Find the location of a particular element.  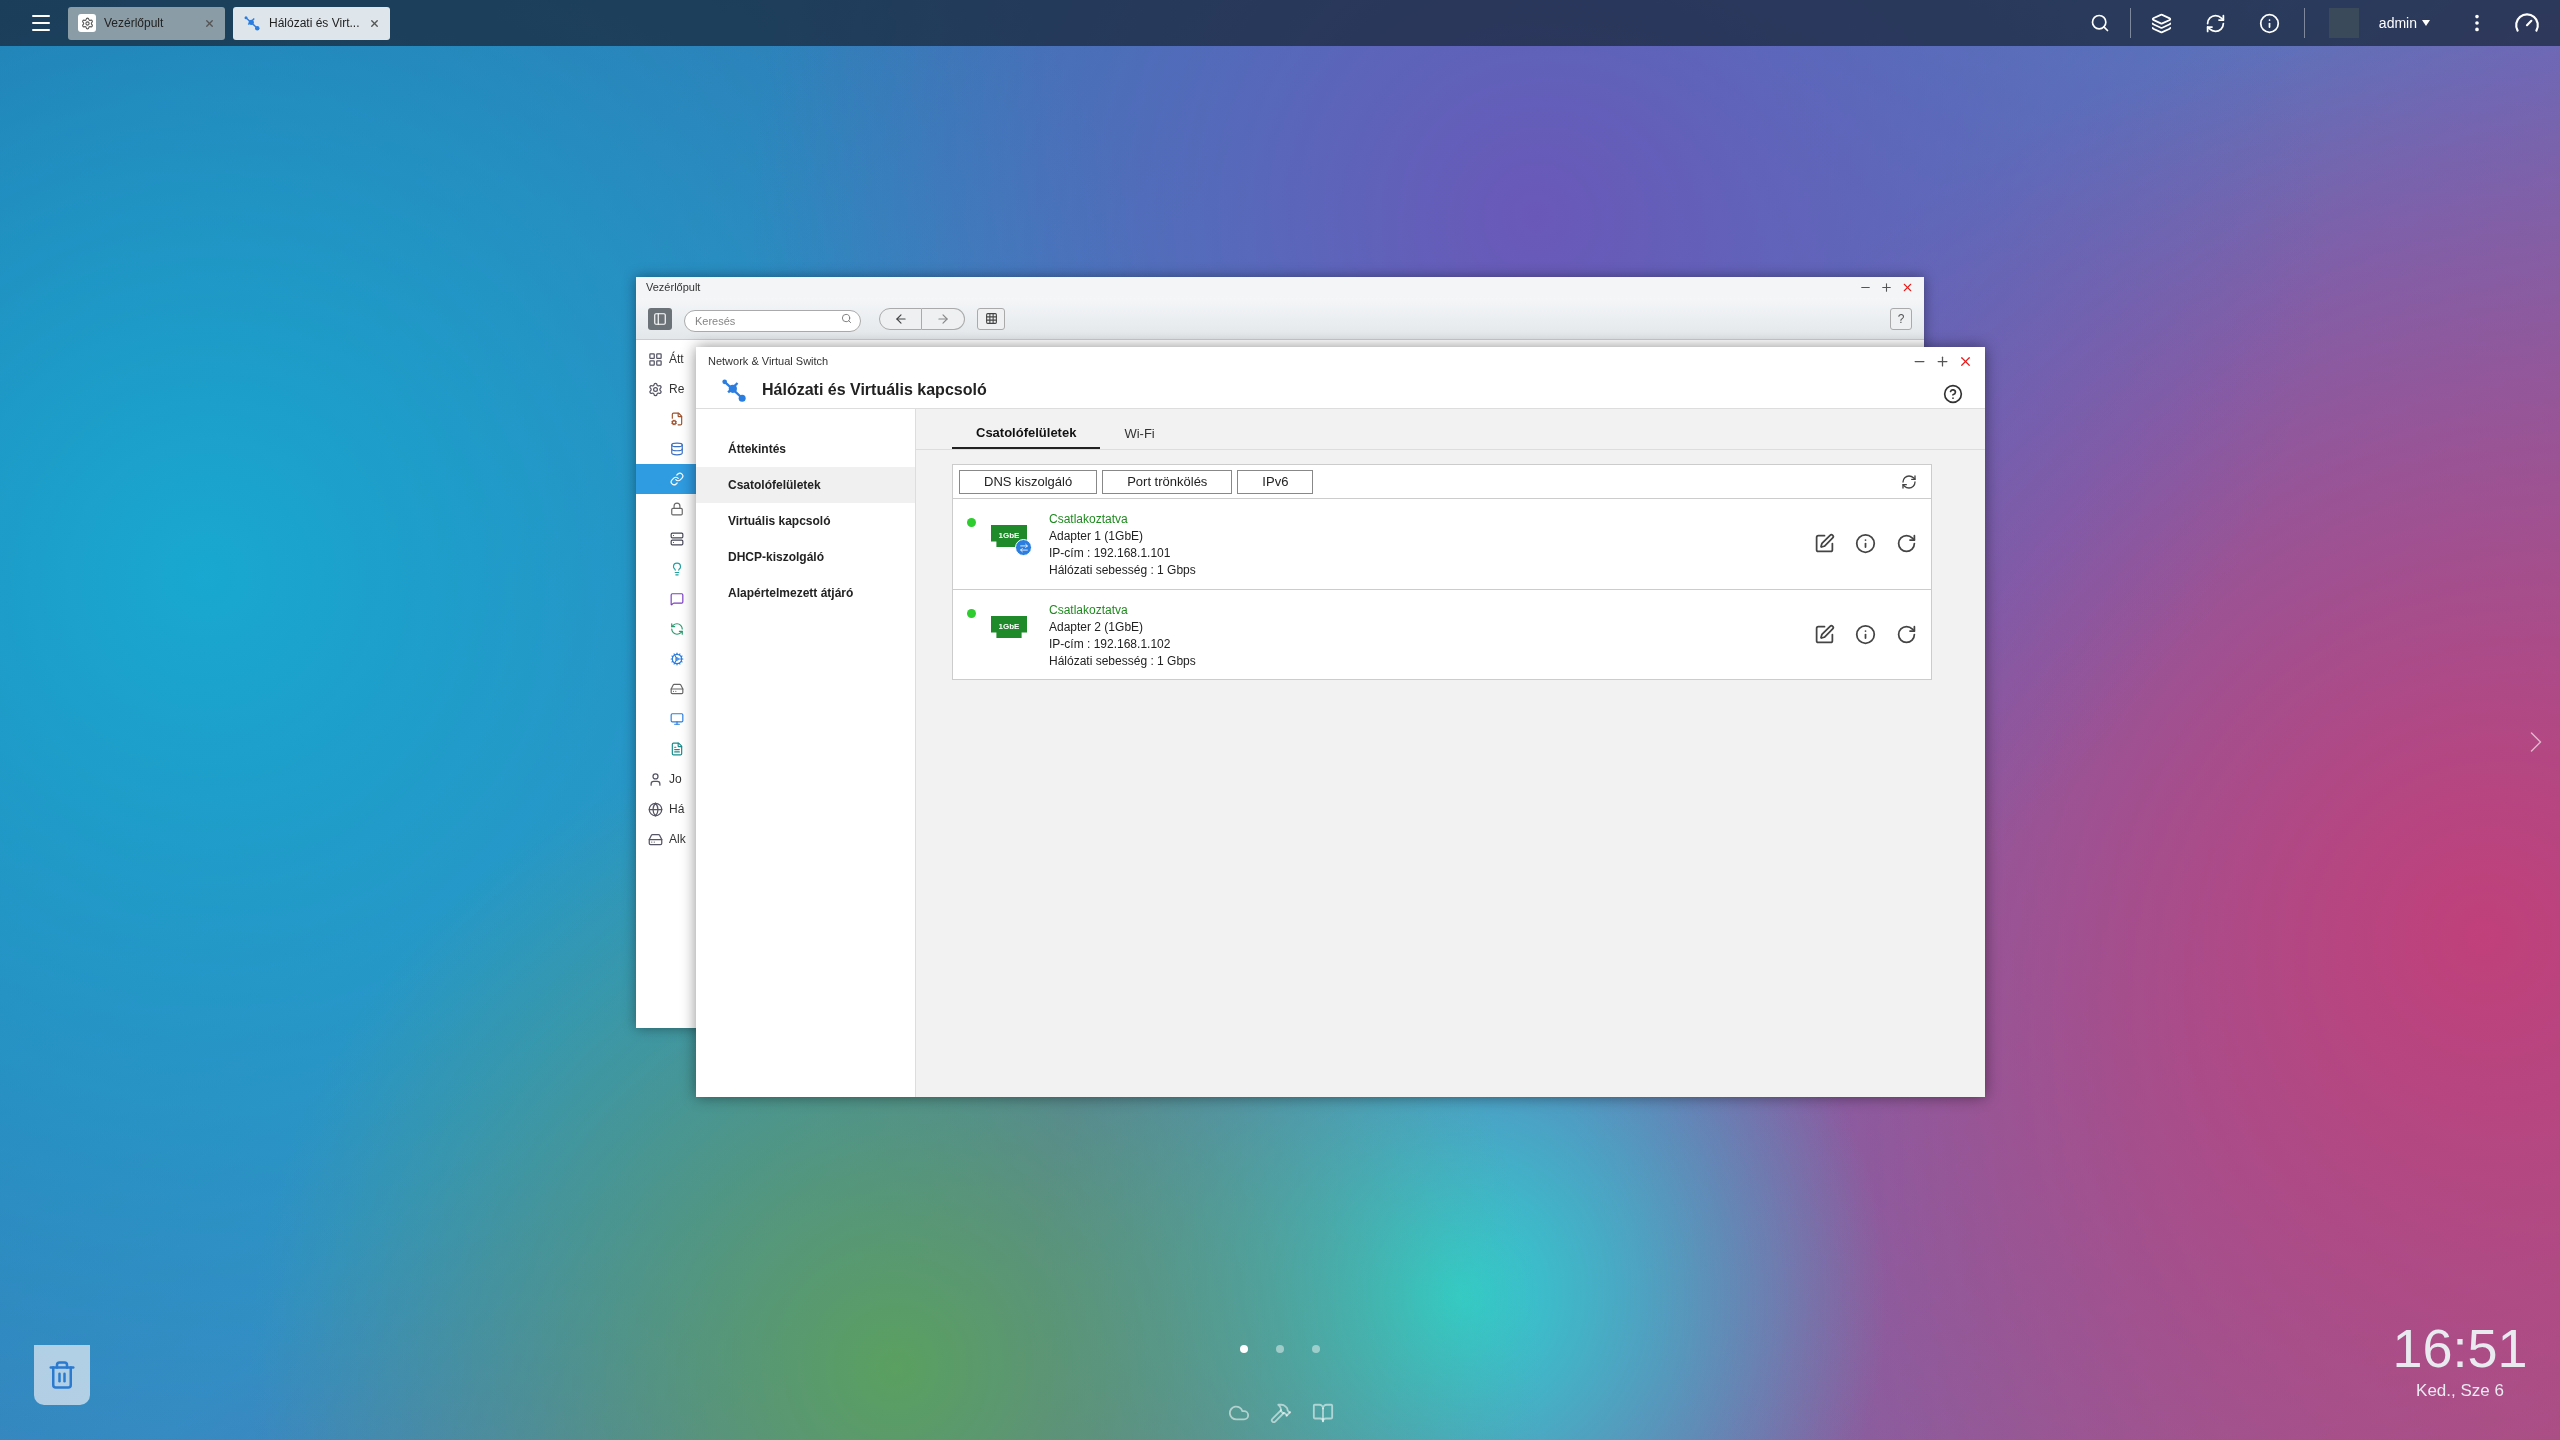

database-icon is located at coordinates (677, 449).